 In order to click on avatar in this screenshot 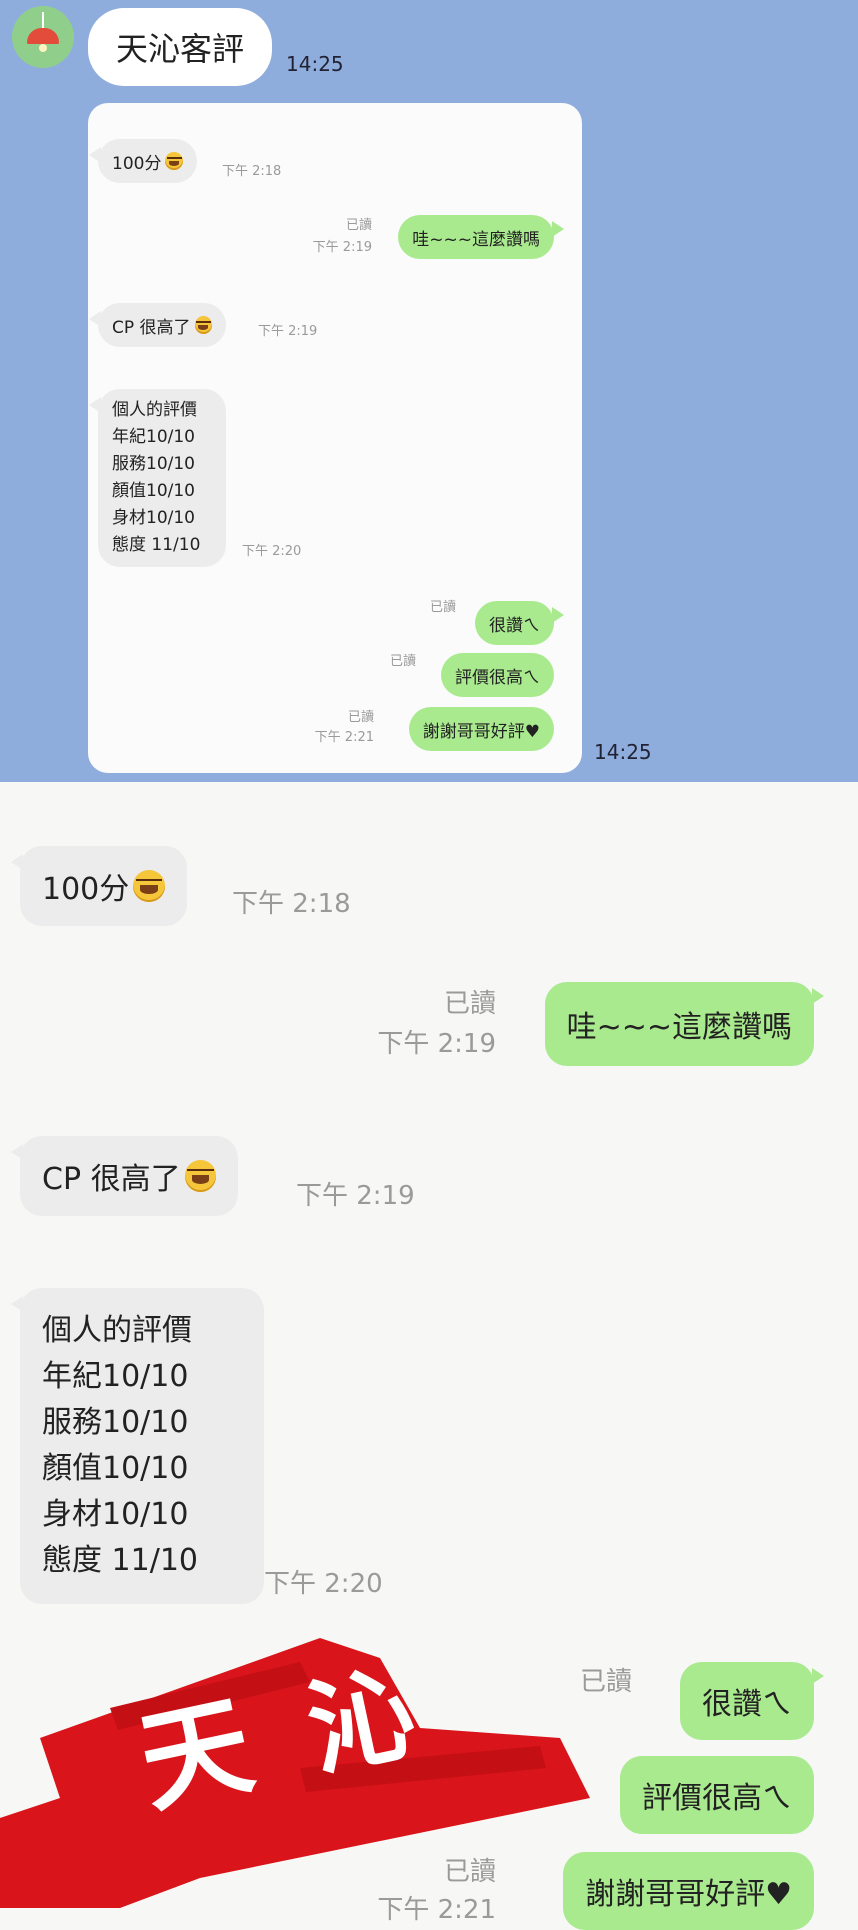, I will do `click(43, 37)`.